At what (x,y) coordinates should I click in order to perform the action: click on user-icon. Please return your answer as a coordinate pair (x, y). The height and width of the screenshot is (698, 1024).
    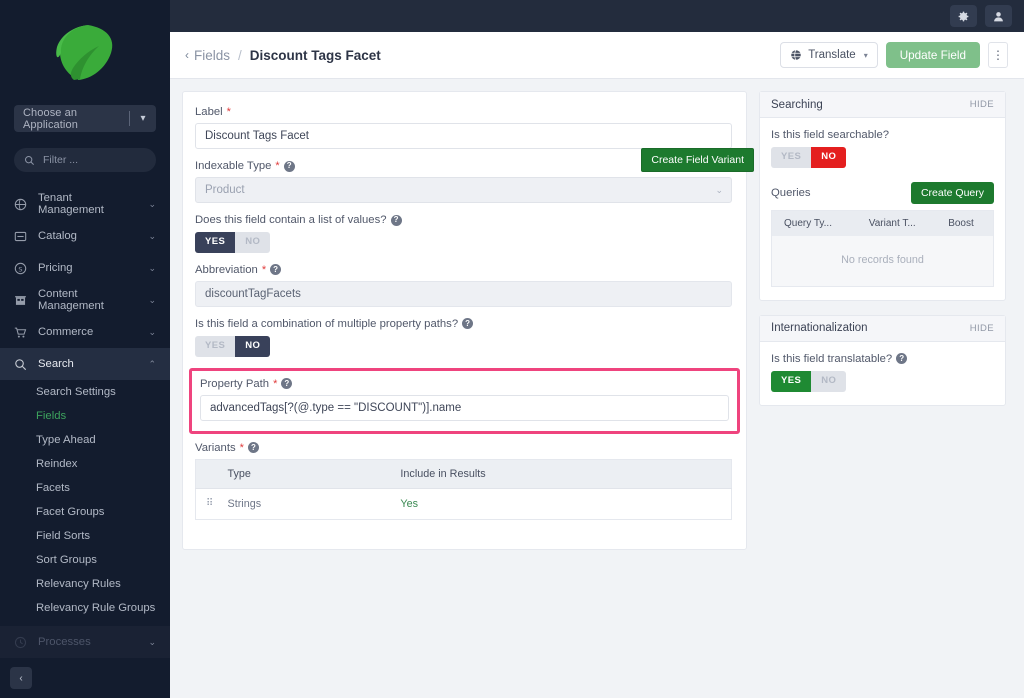
    Looking at the image, I should click on (998, 16).